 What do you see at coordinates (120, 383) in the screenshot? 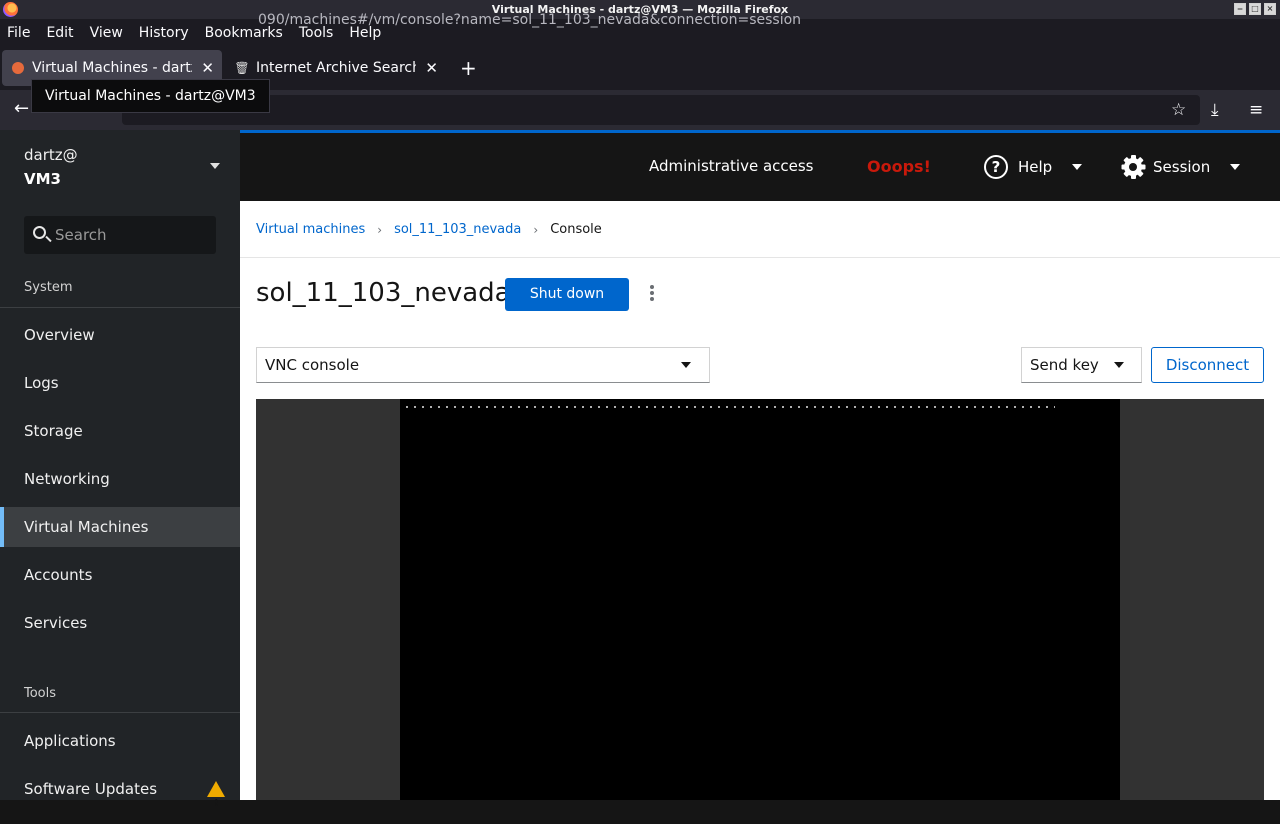
I see `sidebar-item-logs: Logs` at bounding box center [120, 383].